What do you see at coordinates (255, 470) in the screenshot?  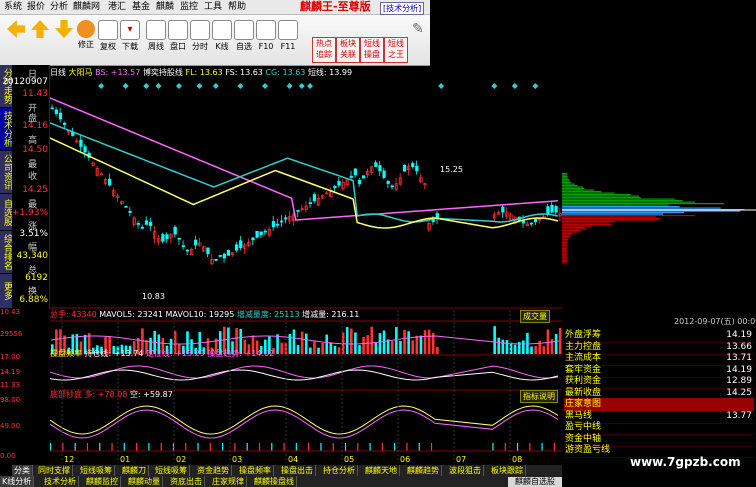 I see `bottom-tab-6: 操盘频率` at bounding box center [255, 470].